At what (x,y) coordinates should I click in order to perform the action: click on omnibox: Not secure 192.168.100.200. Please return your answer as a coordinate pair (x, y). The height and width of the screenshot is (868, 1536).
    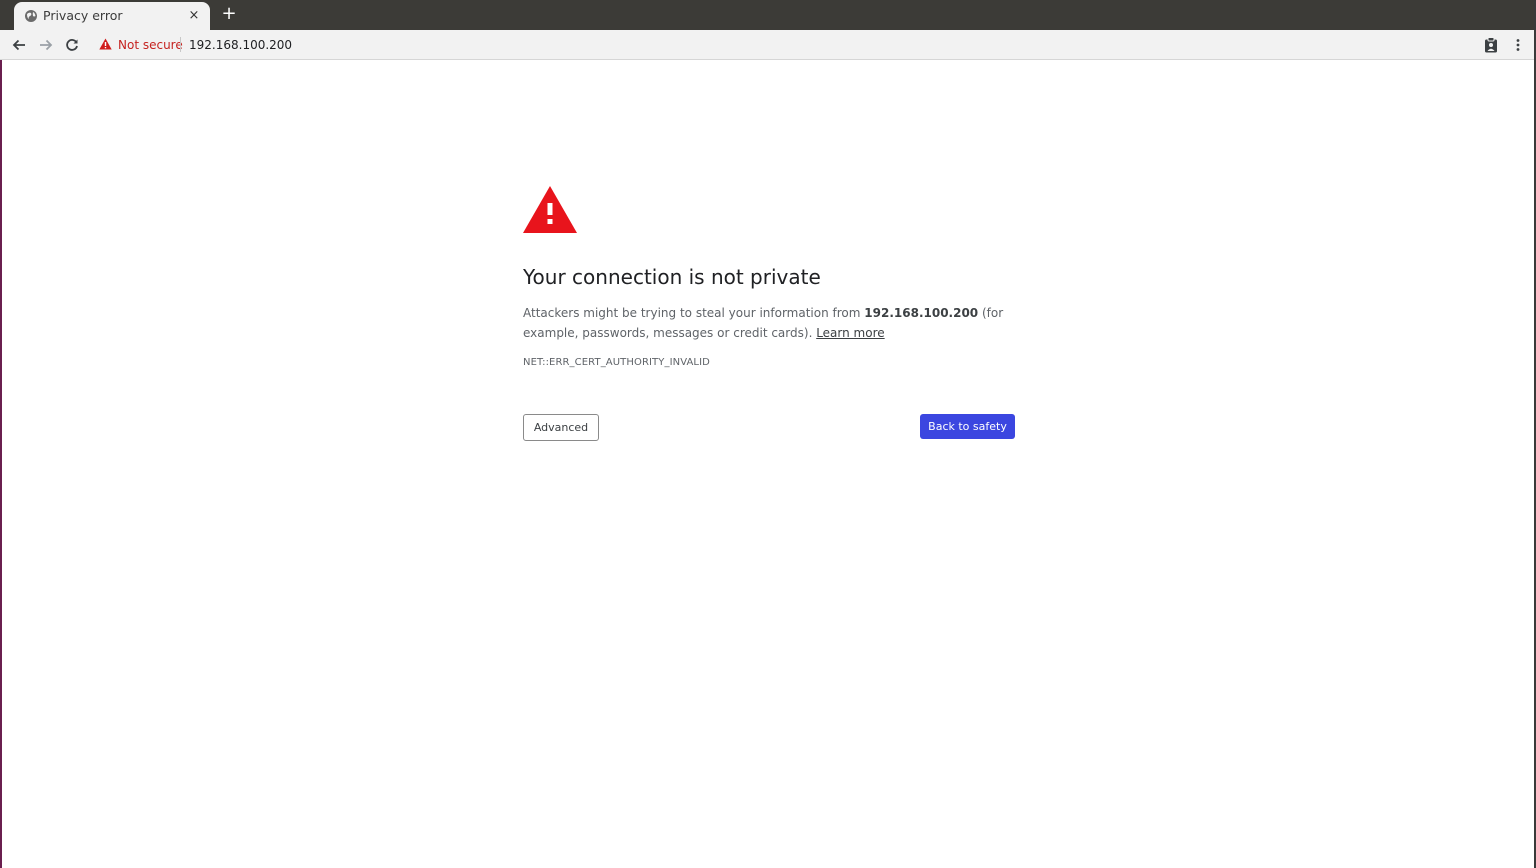
    Looking at the image, I should click on (784, 45).